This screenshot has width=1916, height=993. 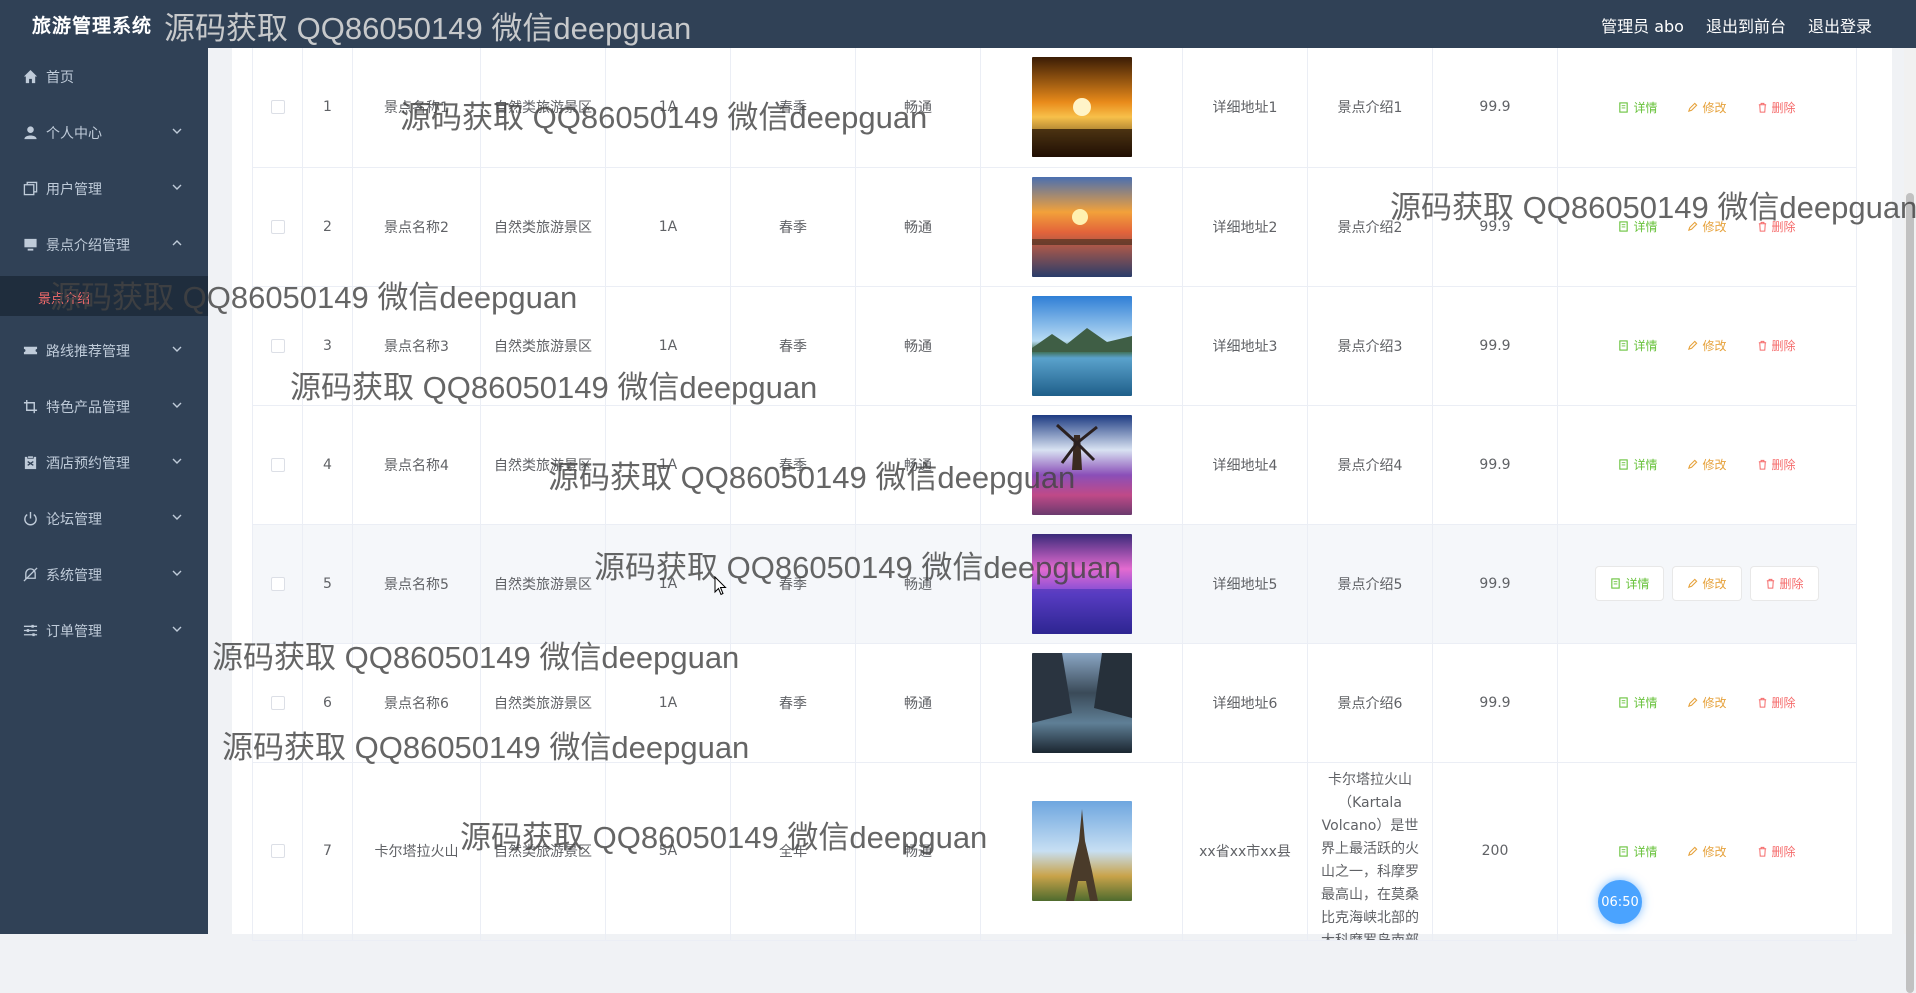 I want to click on sidebar-item-personal-center: 个人中心, so click(x=104, y=132).